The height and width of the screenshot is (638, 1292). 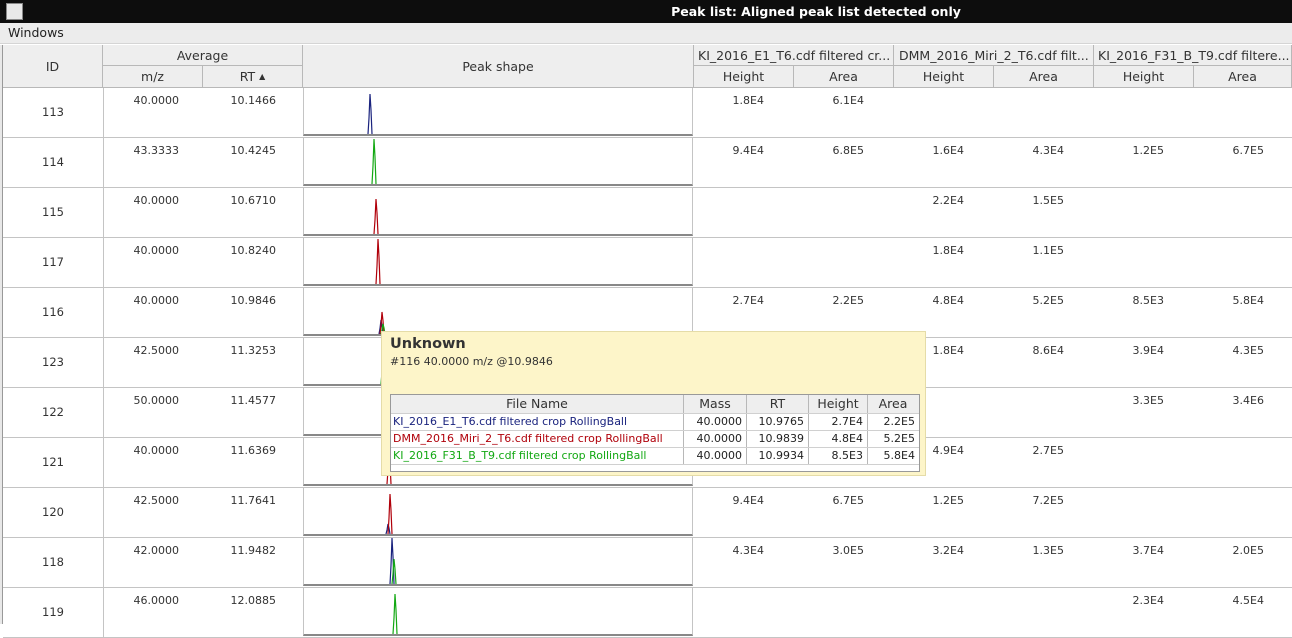 I want to click on cell-rt: 10.4245, so click(x=253, y=150).